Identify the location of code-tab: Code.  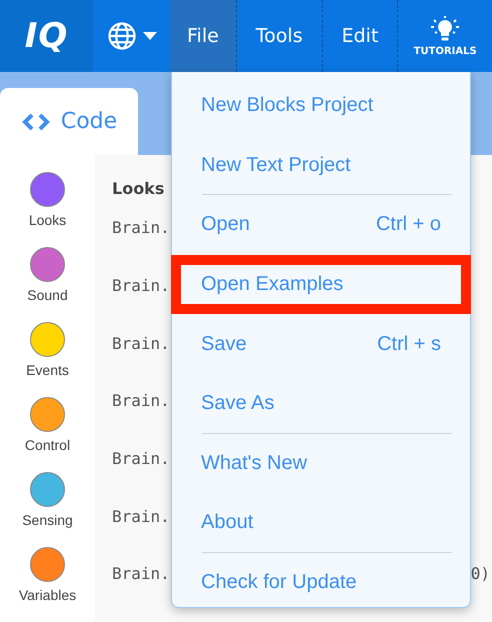
(69, 121).